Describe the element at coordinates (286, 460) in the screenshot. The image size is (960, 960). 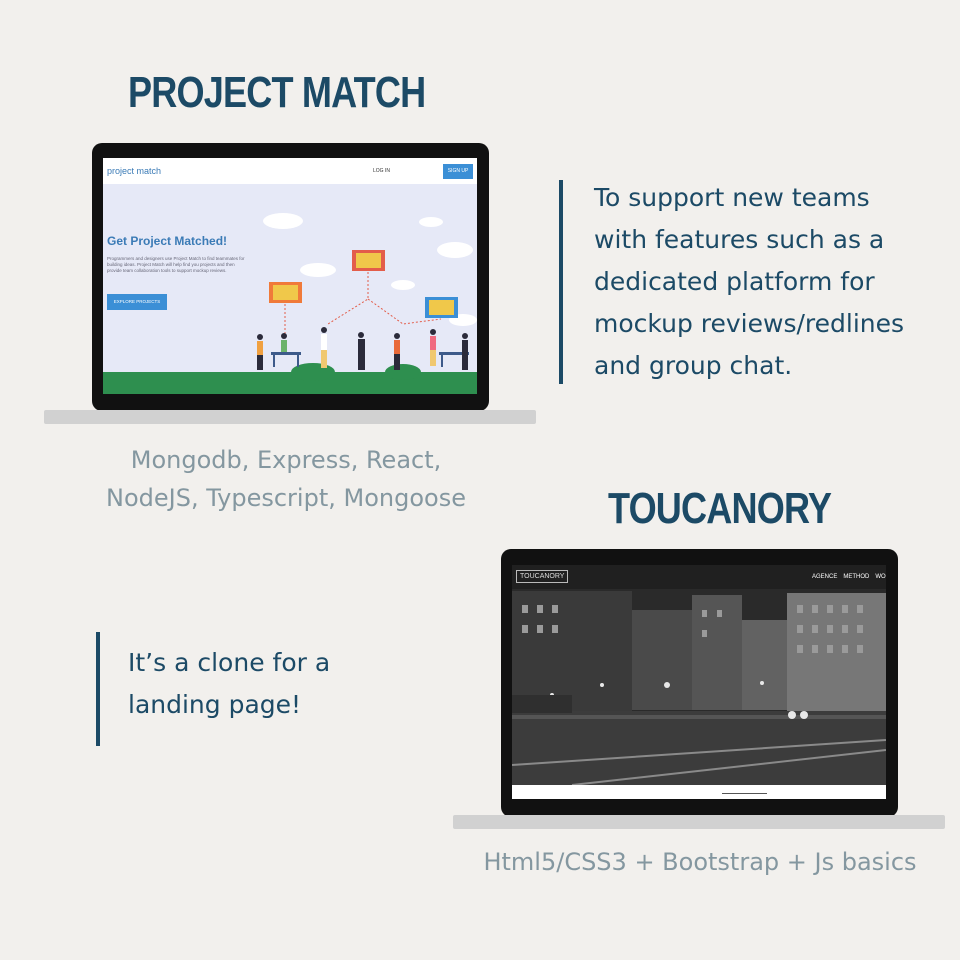
I see `project-match-tech-line1: Mongodb, Express, React,` at that location.